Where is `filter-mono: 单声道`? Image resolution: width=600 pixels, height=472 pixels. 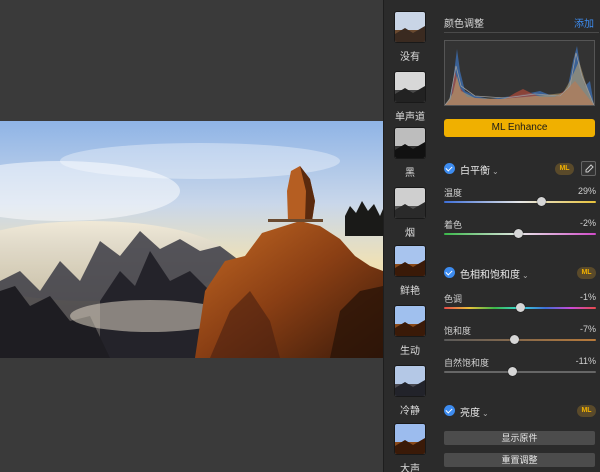
filter-mono: 单声道 is located at coordinates (410, 102).